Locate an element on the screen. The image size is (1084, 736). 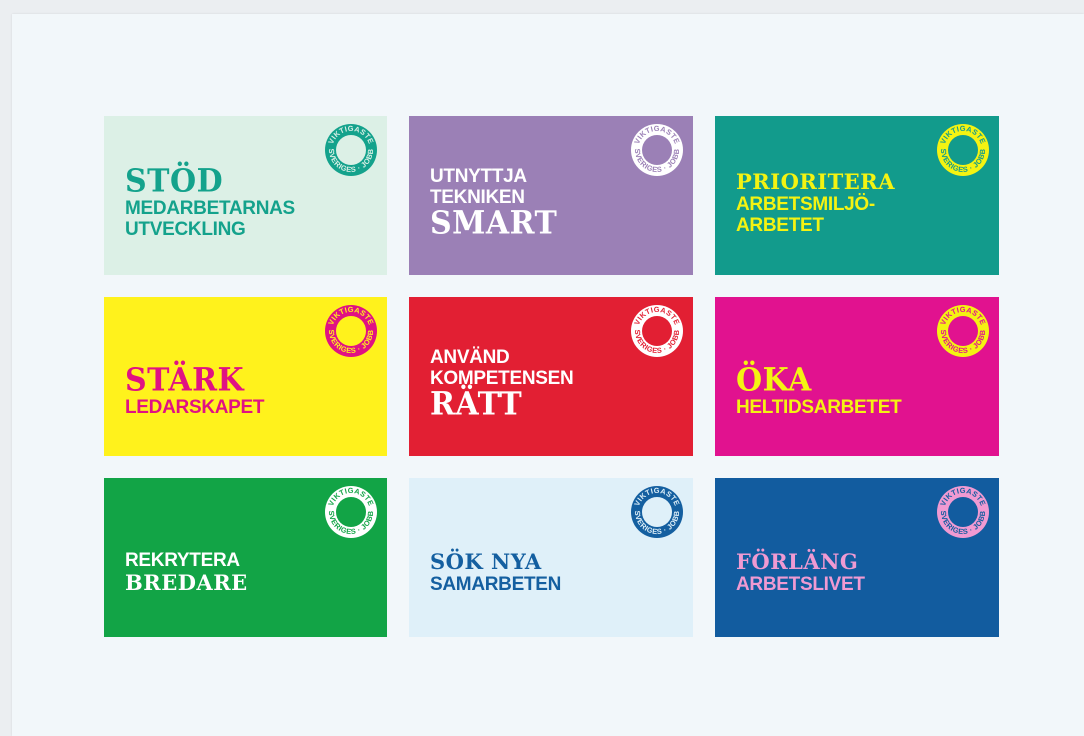
card-text-line: ARBETSLIVET is located at coordinates (800, 584).